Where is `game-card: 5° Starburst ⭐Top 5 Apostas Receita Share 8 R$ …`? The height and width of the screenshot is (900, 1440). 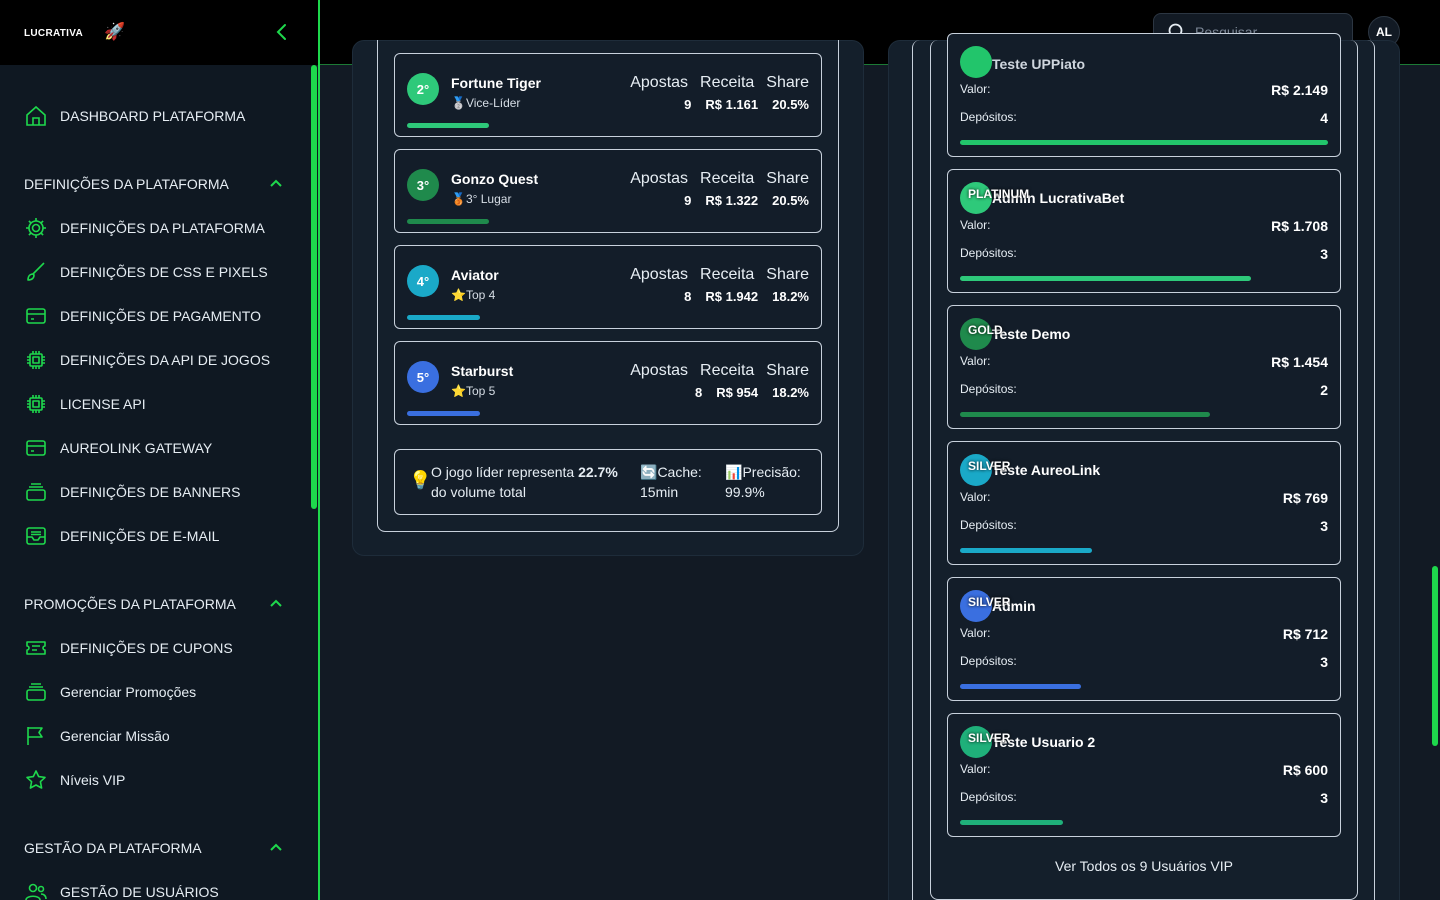 game-card: 5° Starburst ⭐Top 5 Apostas Receita Share 8 R$ … is located at coordinates (608, 383).